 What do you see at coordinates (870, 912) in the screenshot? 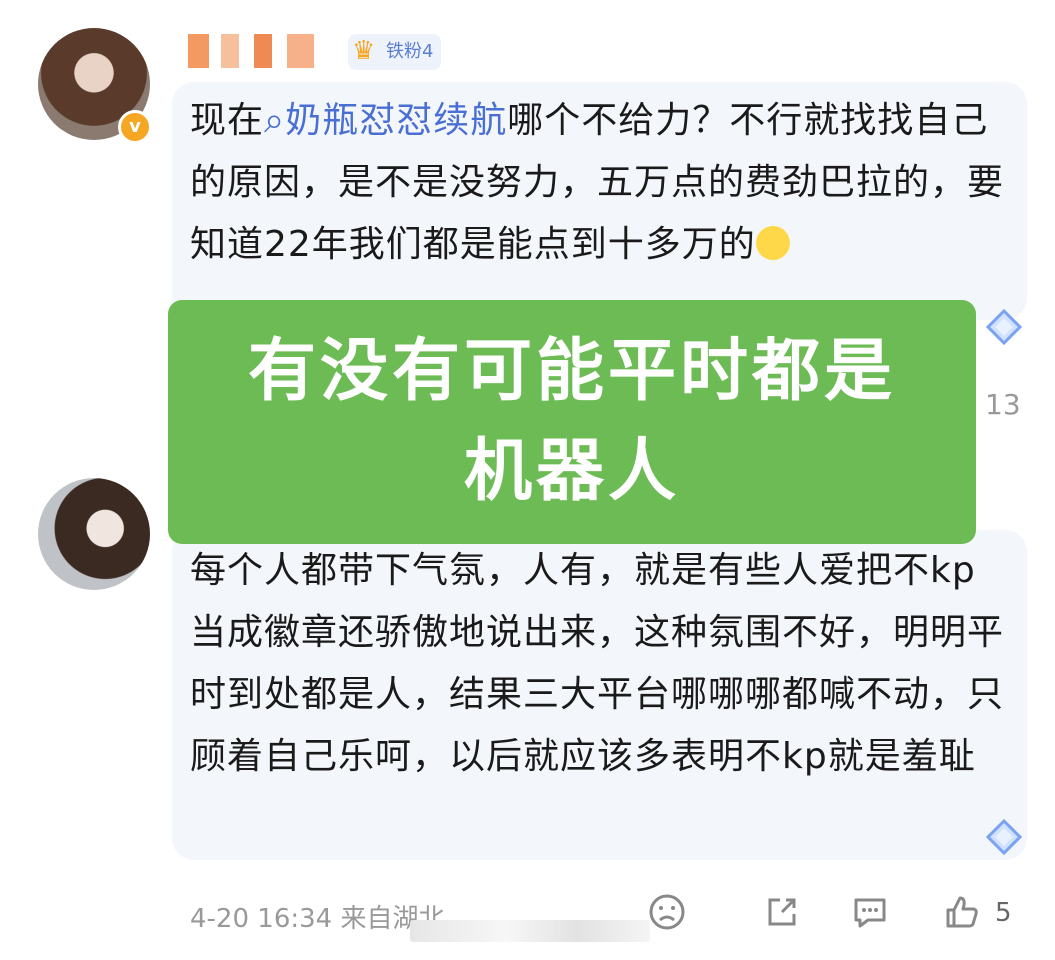
I see `comment-icon` at bounding box center [870, 912].